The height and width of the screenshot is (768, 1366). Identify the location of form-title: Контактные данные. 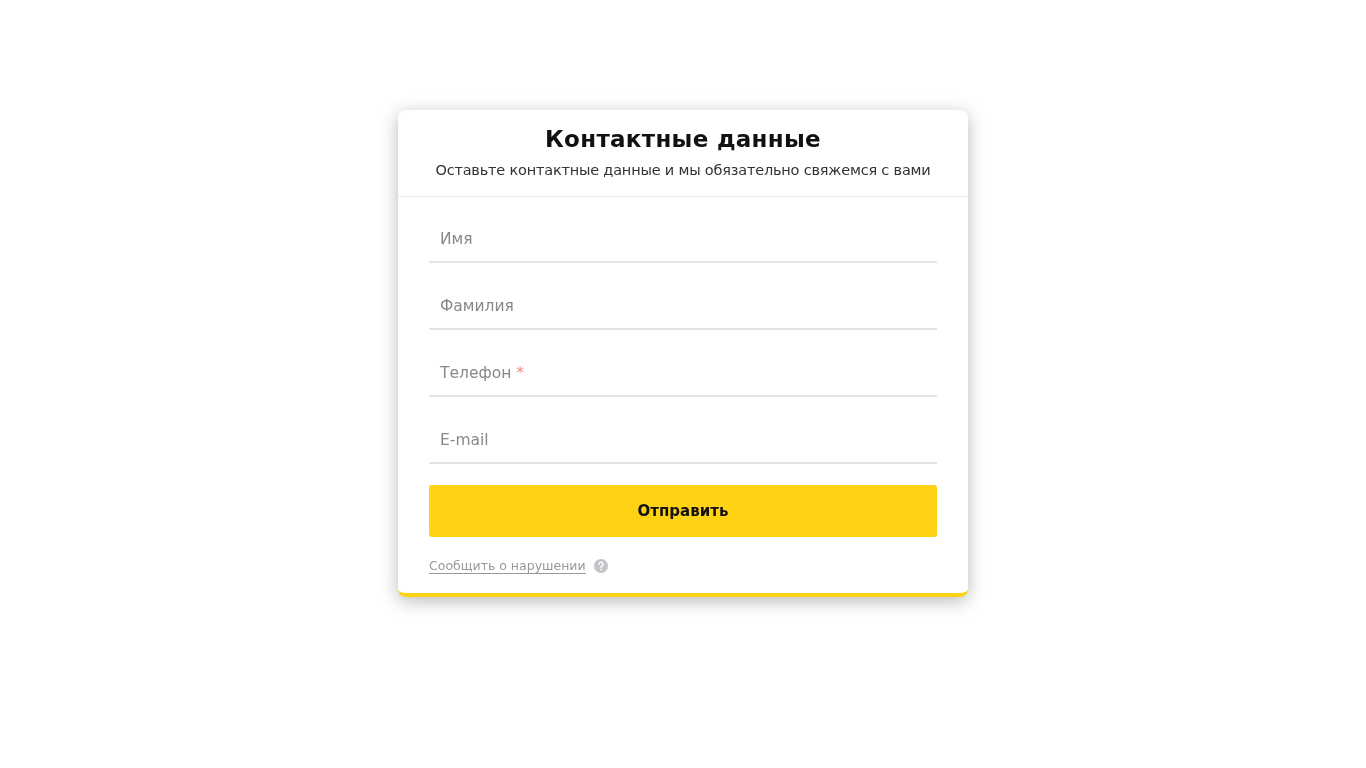
(683, 139).